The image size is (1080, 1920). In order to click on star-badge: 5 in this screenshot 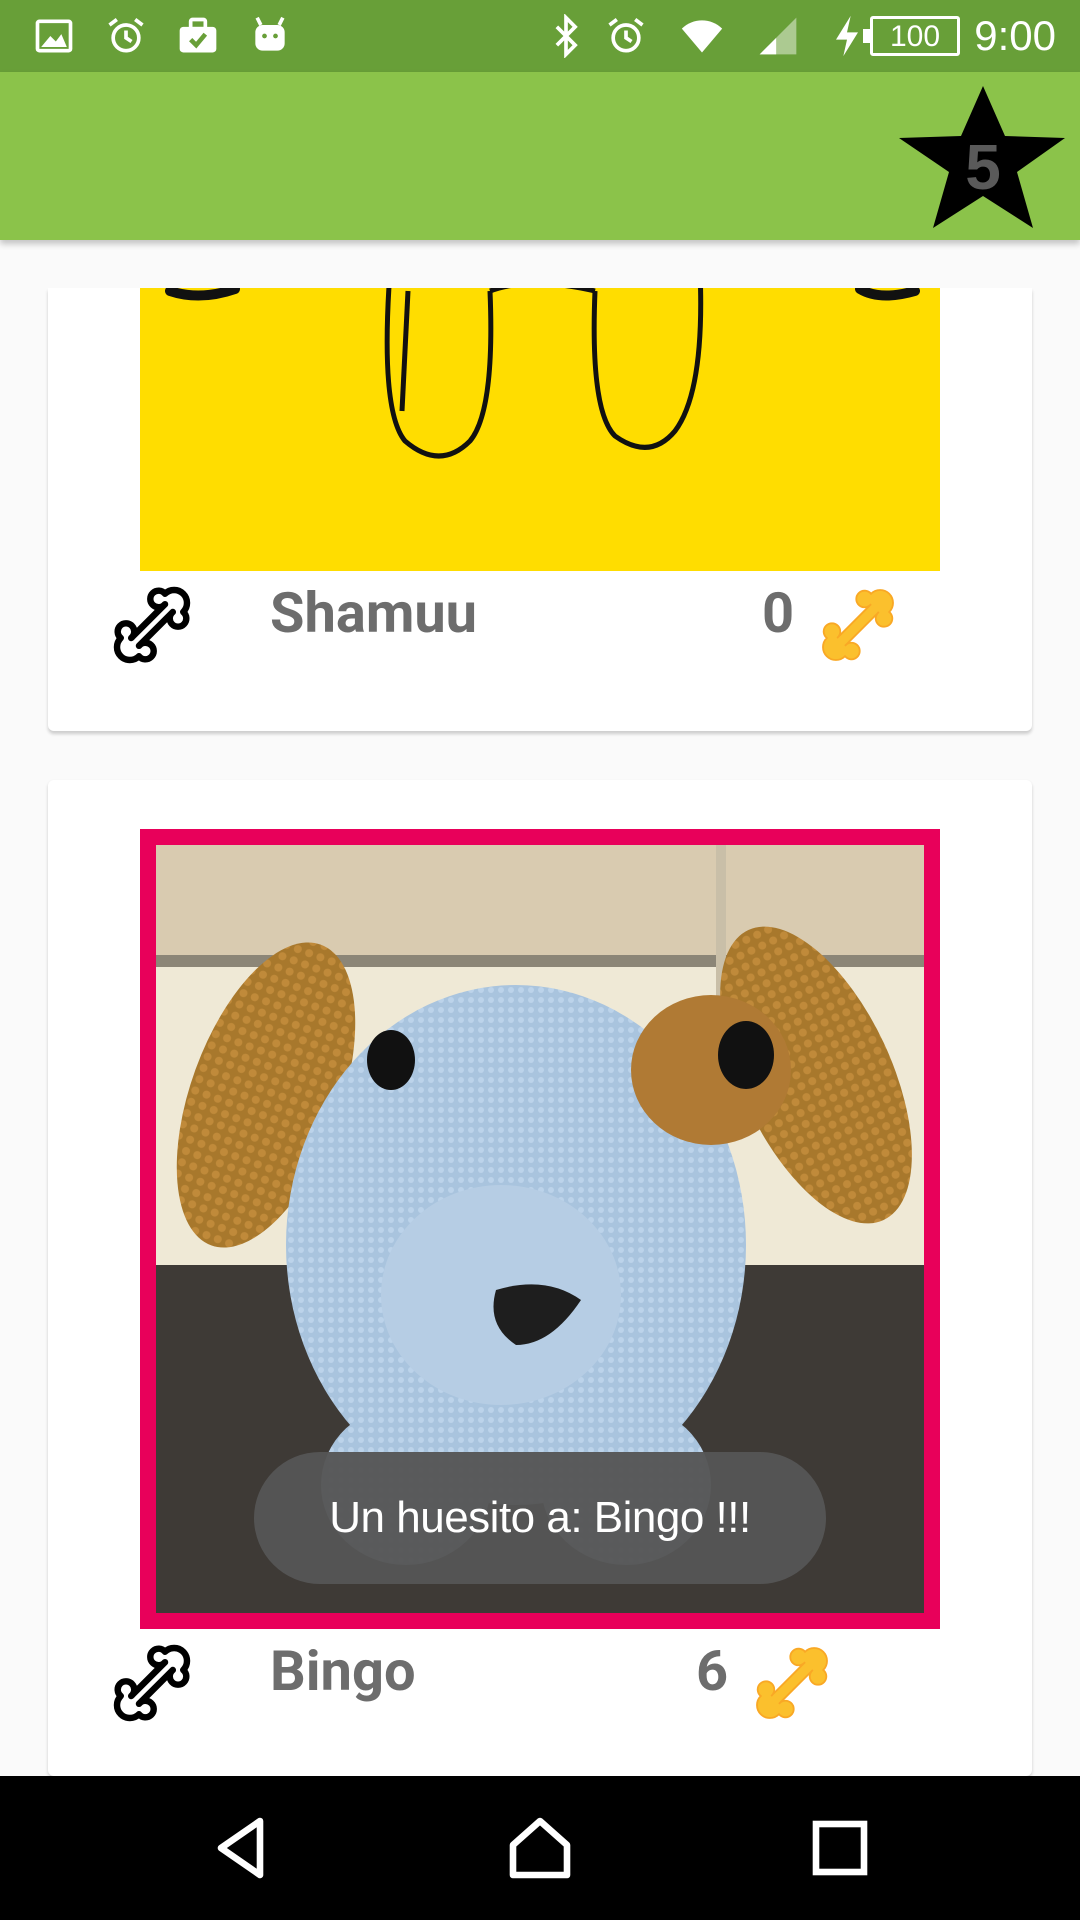, I will do `click(983, 157)`.